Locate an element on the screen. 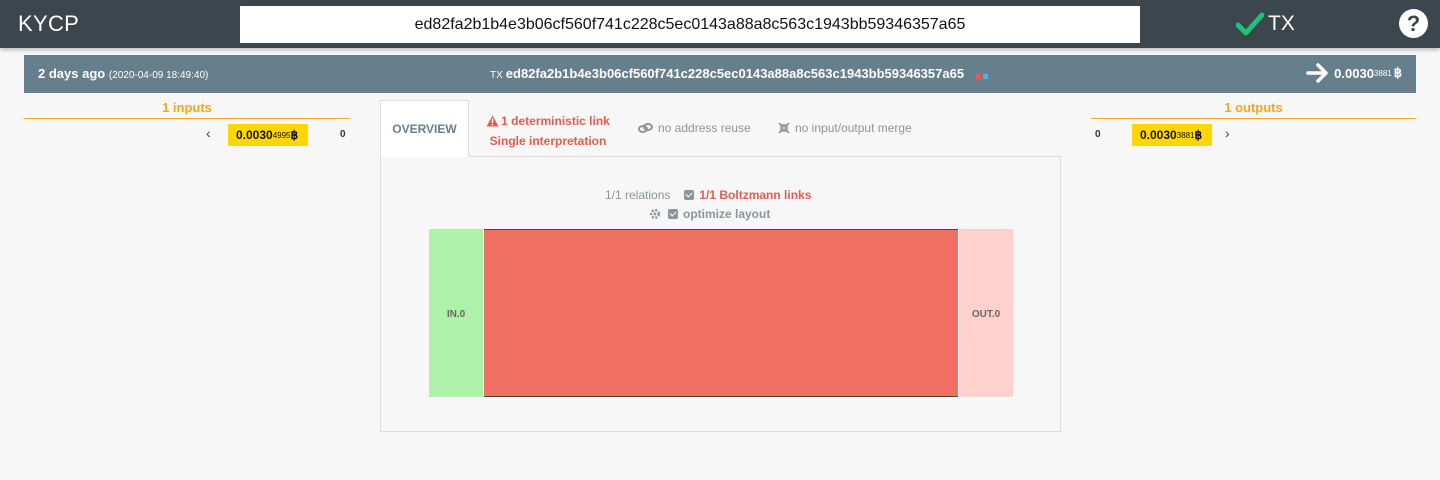 The image size is (1440, 480). input-index: 0 is located at coordinates (343, 134).